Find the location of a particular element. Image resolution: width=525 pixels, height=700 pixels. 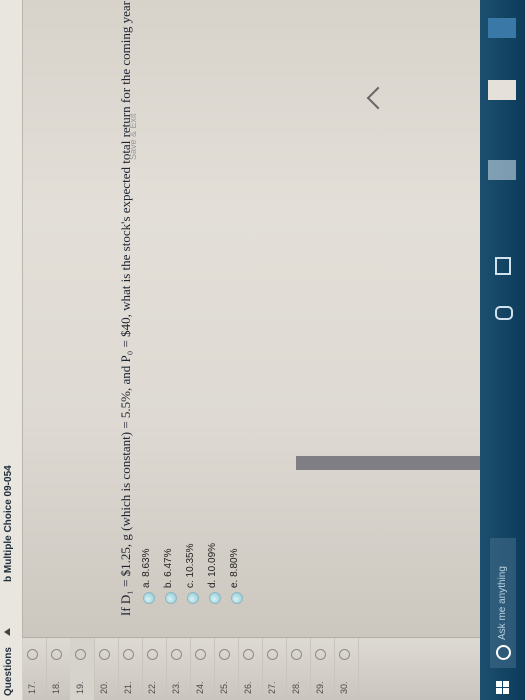

windows-start-icon is located at coordinates (503, 687).